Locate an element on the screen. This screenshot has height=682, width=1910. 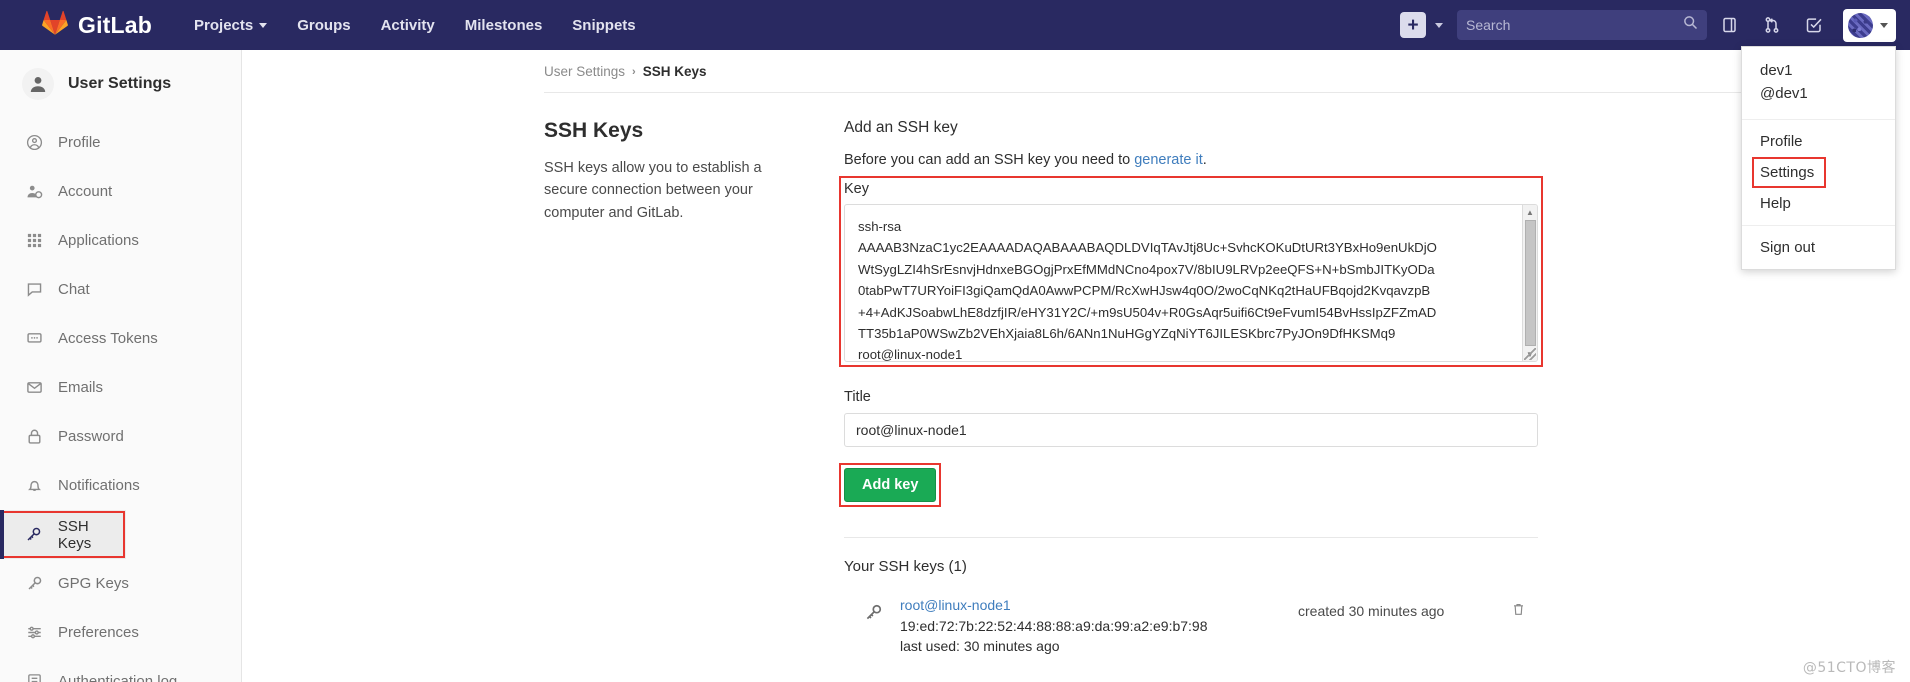
textarea-resize-handle is located at coordinates (1530, 354).